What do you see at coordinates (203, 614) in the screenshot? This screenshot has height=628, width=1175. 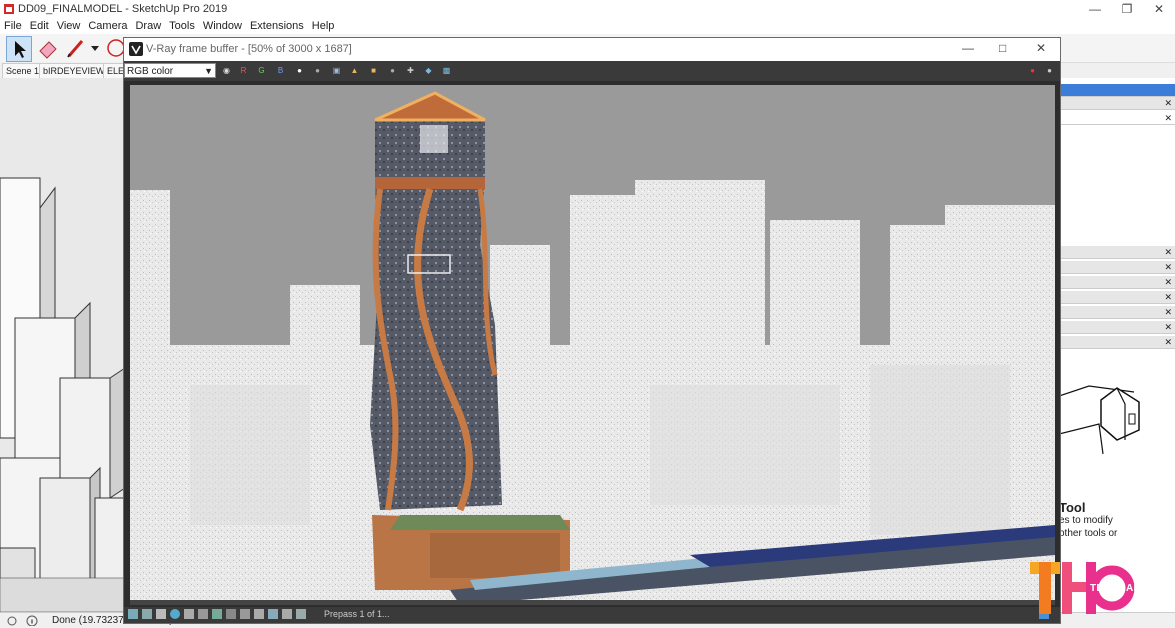 I see `compare-icon` at bounding box center [203, 614].